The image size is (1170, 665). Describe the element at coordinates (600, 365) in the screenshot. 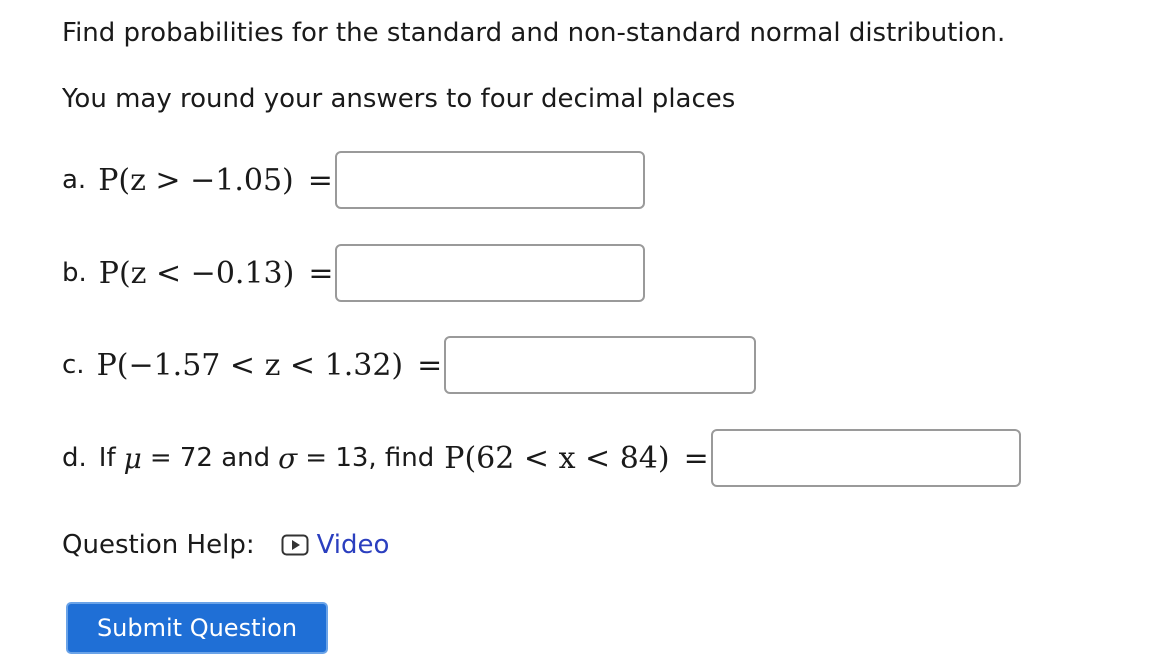

I see `answer-input-c` at that location.